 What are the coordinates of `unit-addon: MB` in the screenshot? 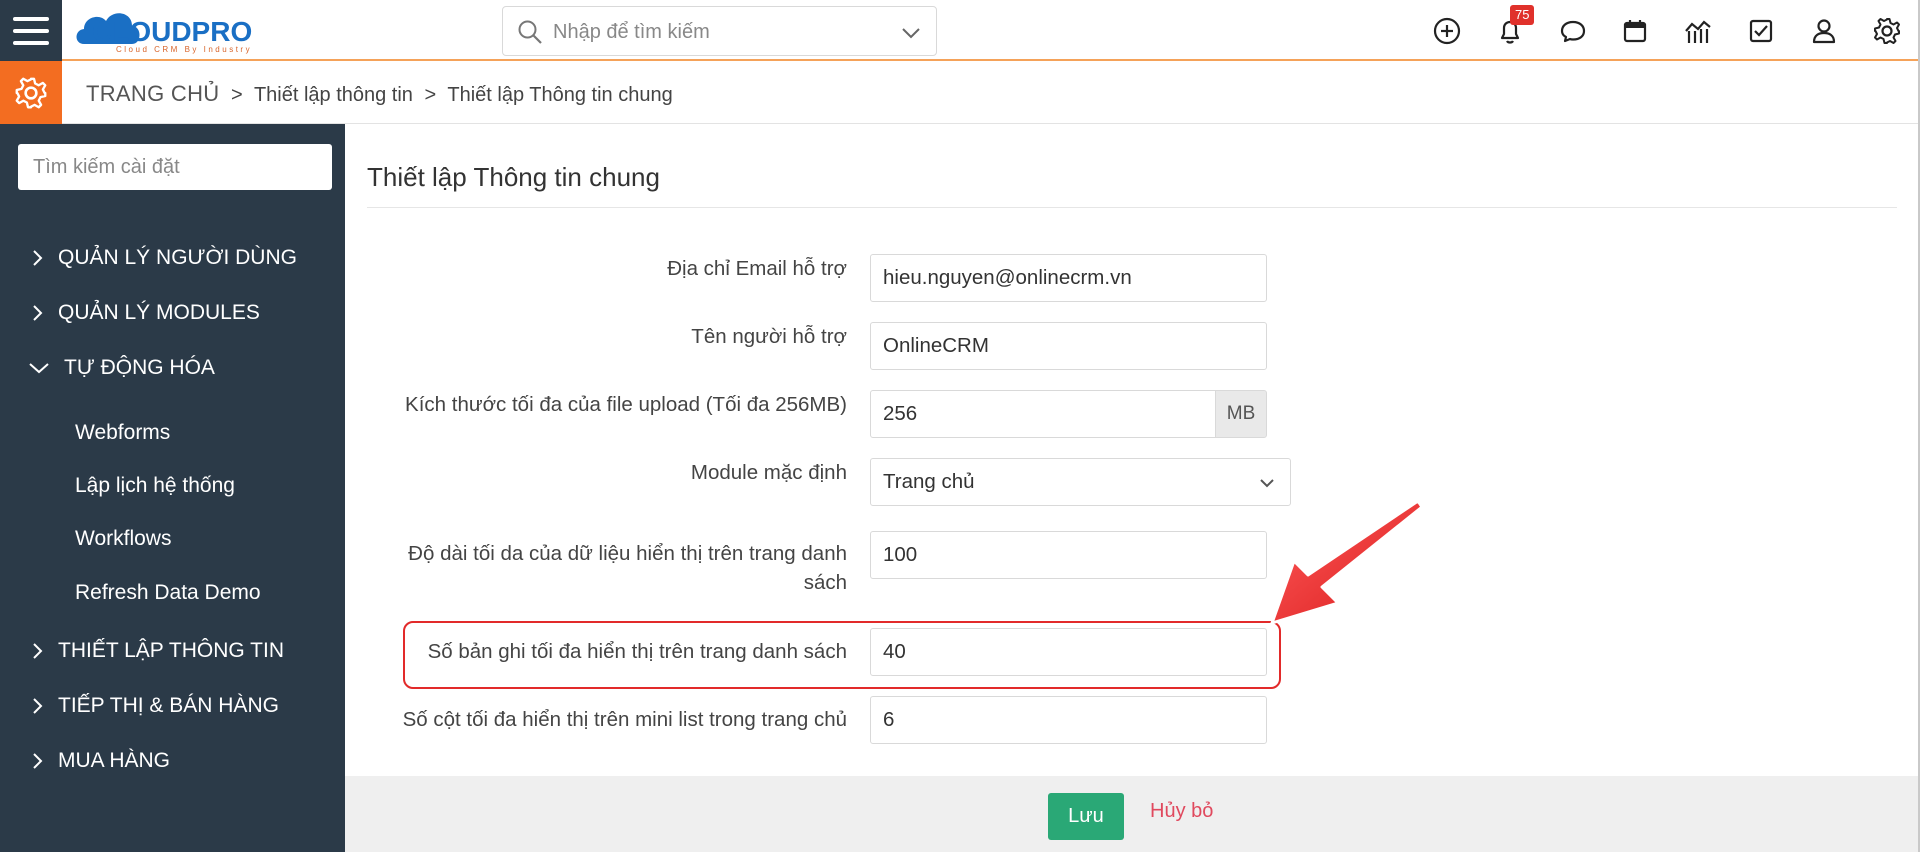 It's located at (1241, 414).